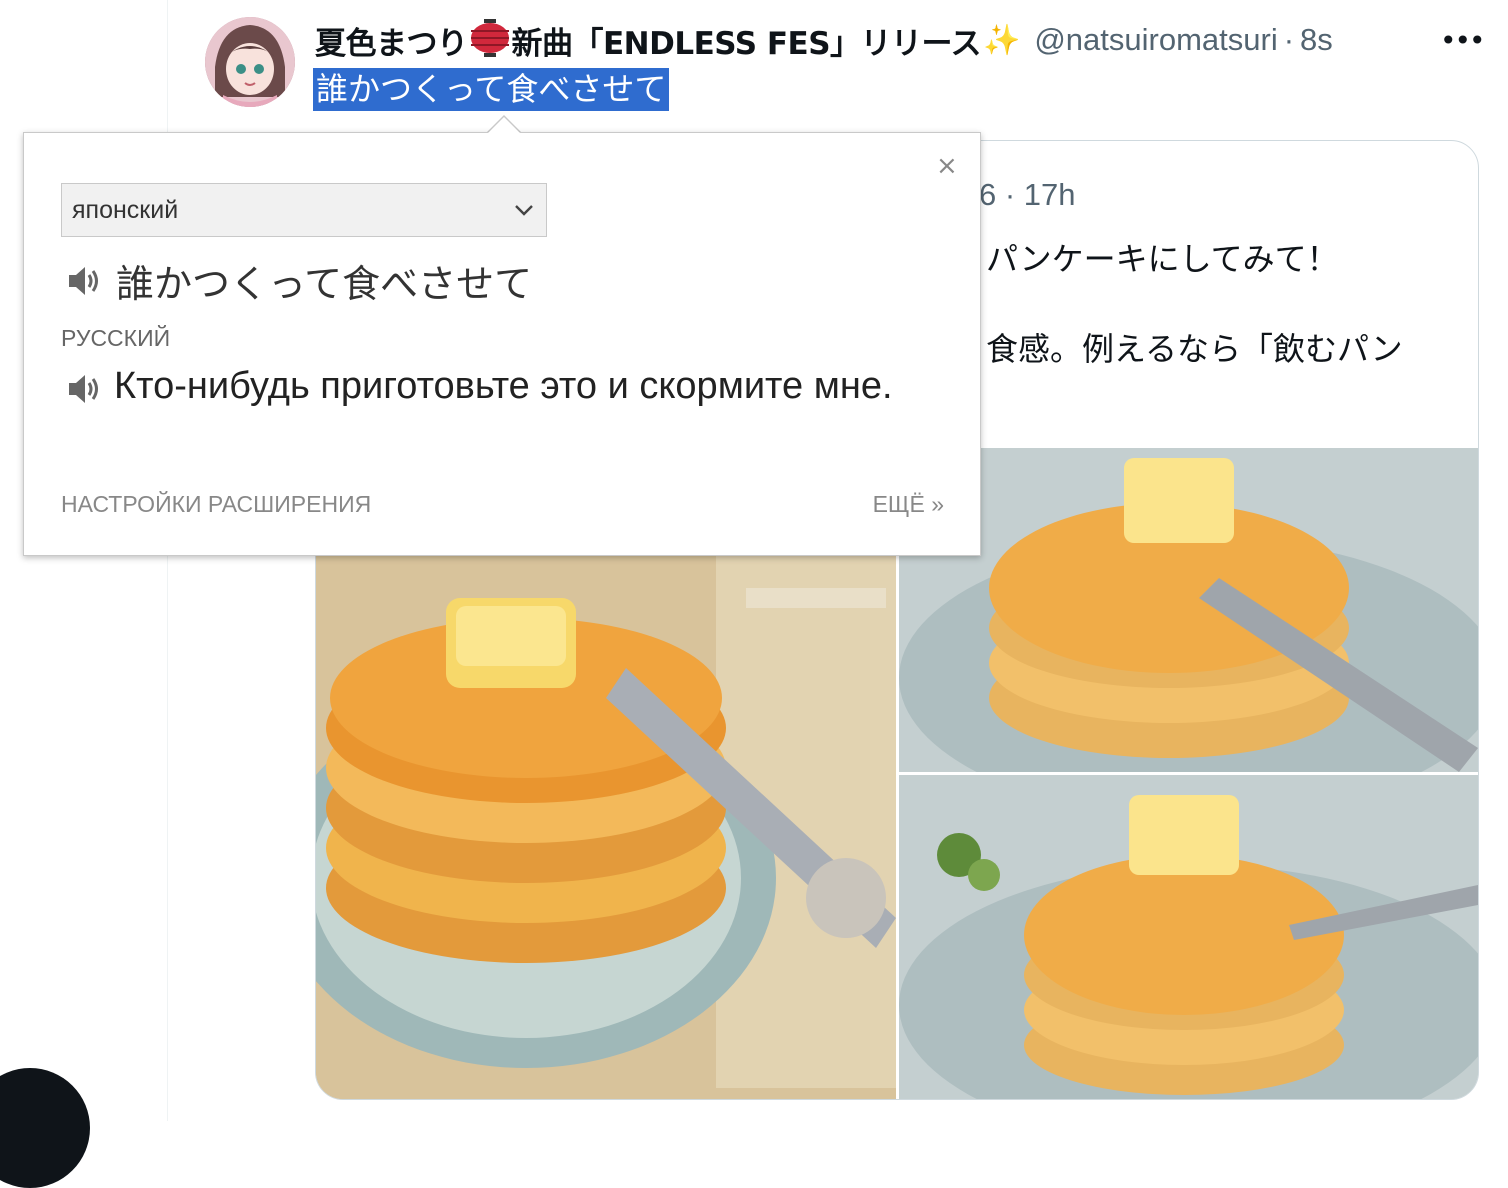  What do you see at coordinates (1316, 40) in the screenshot?
I see `tweet-timestamp: 8s` at bounding box center [1316, 40].